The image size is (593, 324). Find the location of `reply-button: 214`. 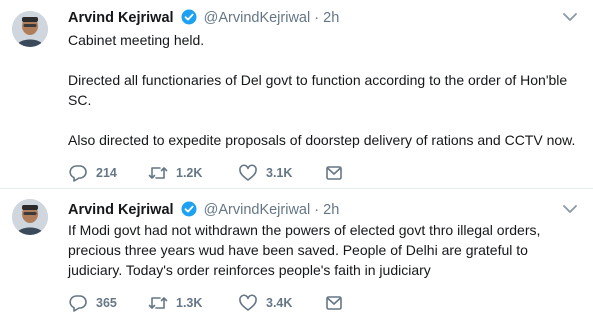

reply-button: 214 is located at coordinates (108, 173).